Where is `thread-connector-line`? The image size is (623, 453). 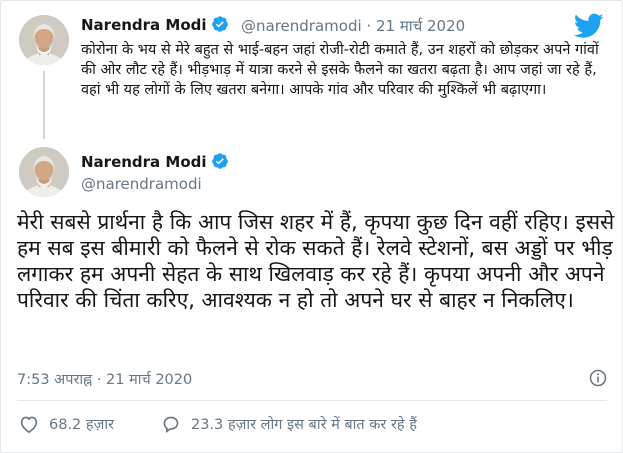
thread-connector-line is located at coordinates (44, 105).